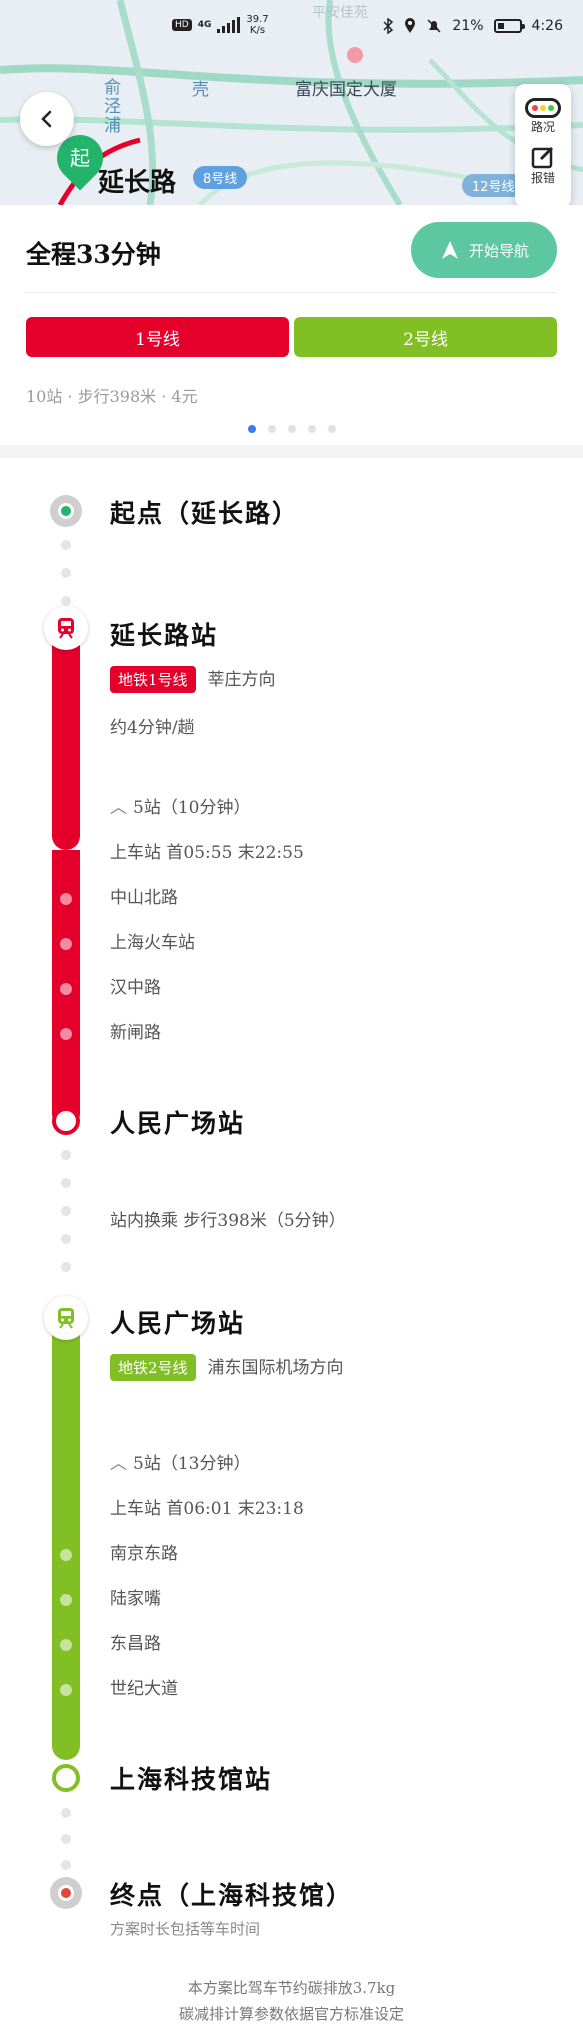  Describe the element at coordinates (346, 90) in the screenshot. I see `map-label-building: 富庆国定大厦` at that location.